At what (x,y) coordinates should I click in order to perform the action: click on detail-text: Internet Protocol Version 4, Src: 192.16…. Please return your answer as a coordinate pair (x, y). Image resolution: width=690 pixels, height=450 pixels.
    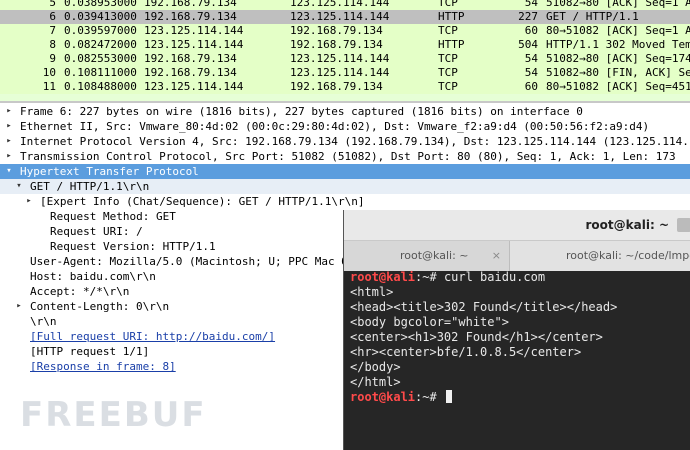
    Looking at the image, I should click on (354, 141).